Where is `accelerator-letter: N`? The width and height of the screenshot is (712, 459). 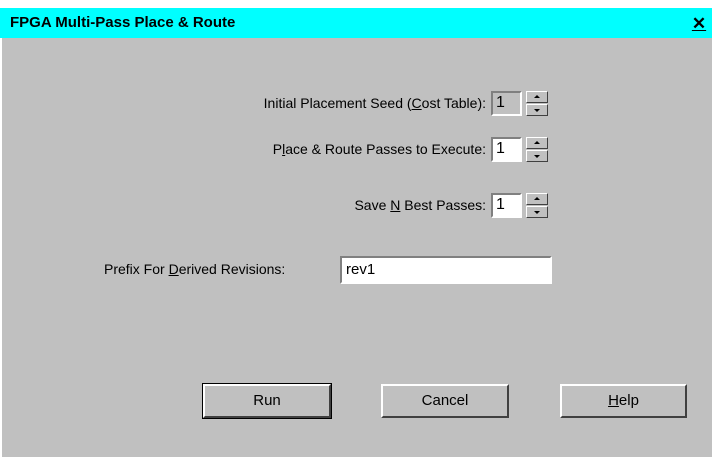 accelerator-letter: N is located at coordinates (395, 205).